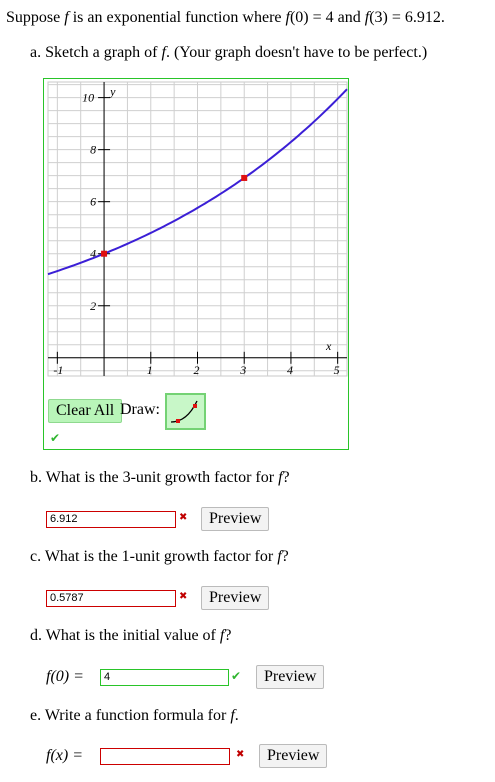 Image resolution: width=495 pixels, height=782 pixels. Describe the element at coordinates (235, 519) in the screenshot. I see `preview-b-button: Preview` at that location.